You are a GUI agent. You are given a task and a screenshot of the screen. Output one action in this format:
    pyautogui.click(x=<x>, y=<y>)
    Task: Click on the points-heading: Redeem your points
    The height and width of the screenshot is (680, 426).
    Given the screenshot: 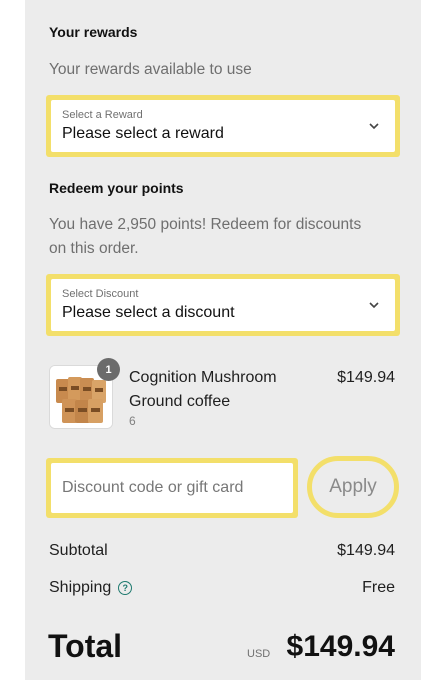 What is the action you would take?
    pyautogui.click(x=116, y=188)
    